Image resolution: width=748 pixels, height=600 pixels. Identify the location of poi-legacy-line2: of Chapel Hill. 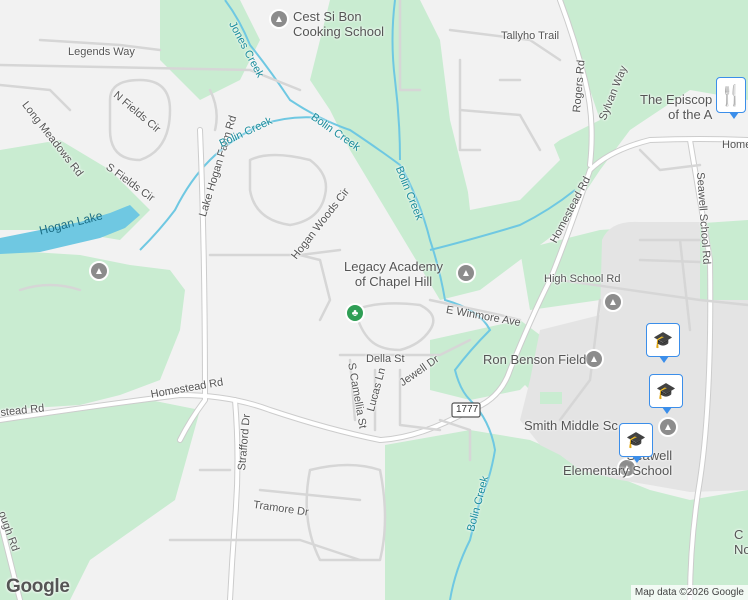
(393, 281).